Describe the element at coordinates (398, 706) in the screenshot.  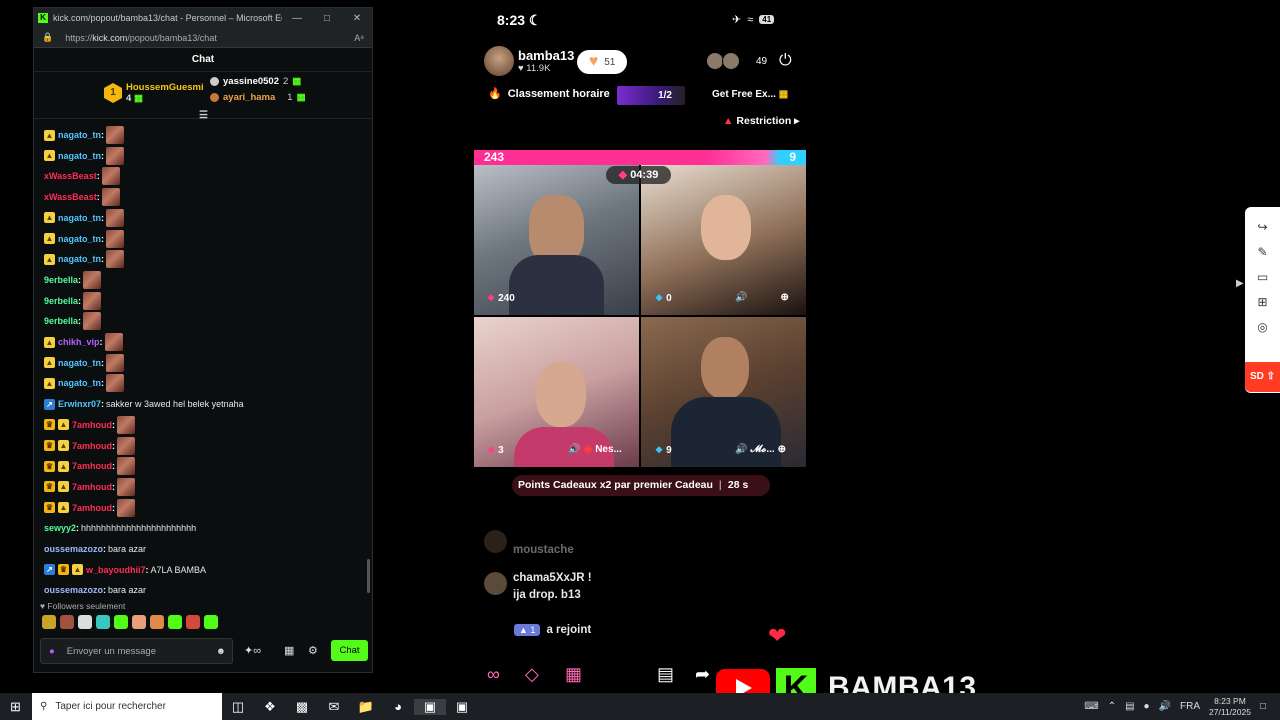
I see `edge-icon: ◕` at that location.